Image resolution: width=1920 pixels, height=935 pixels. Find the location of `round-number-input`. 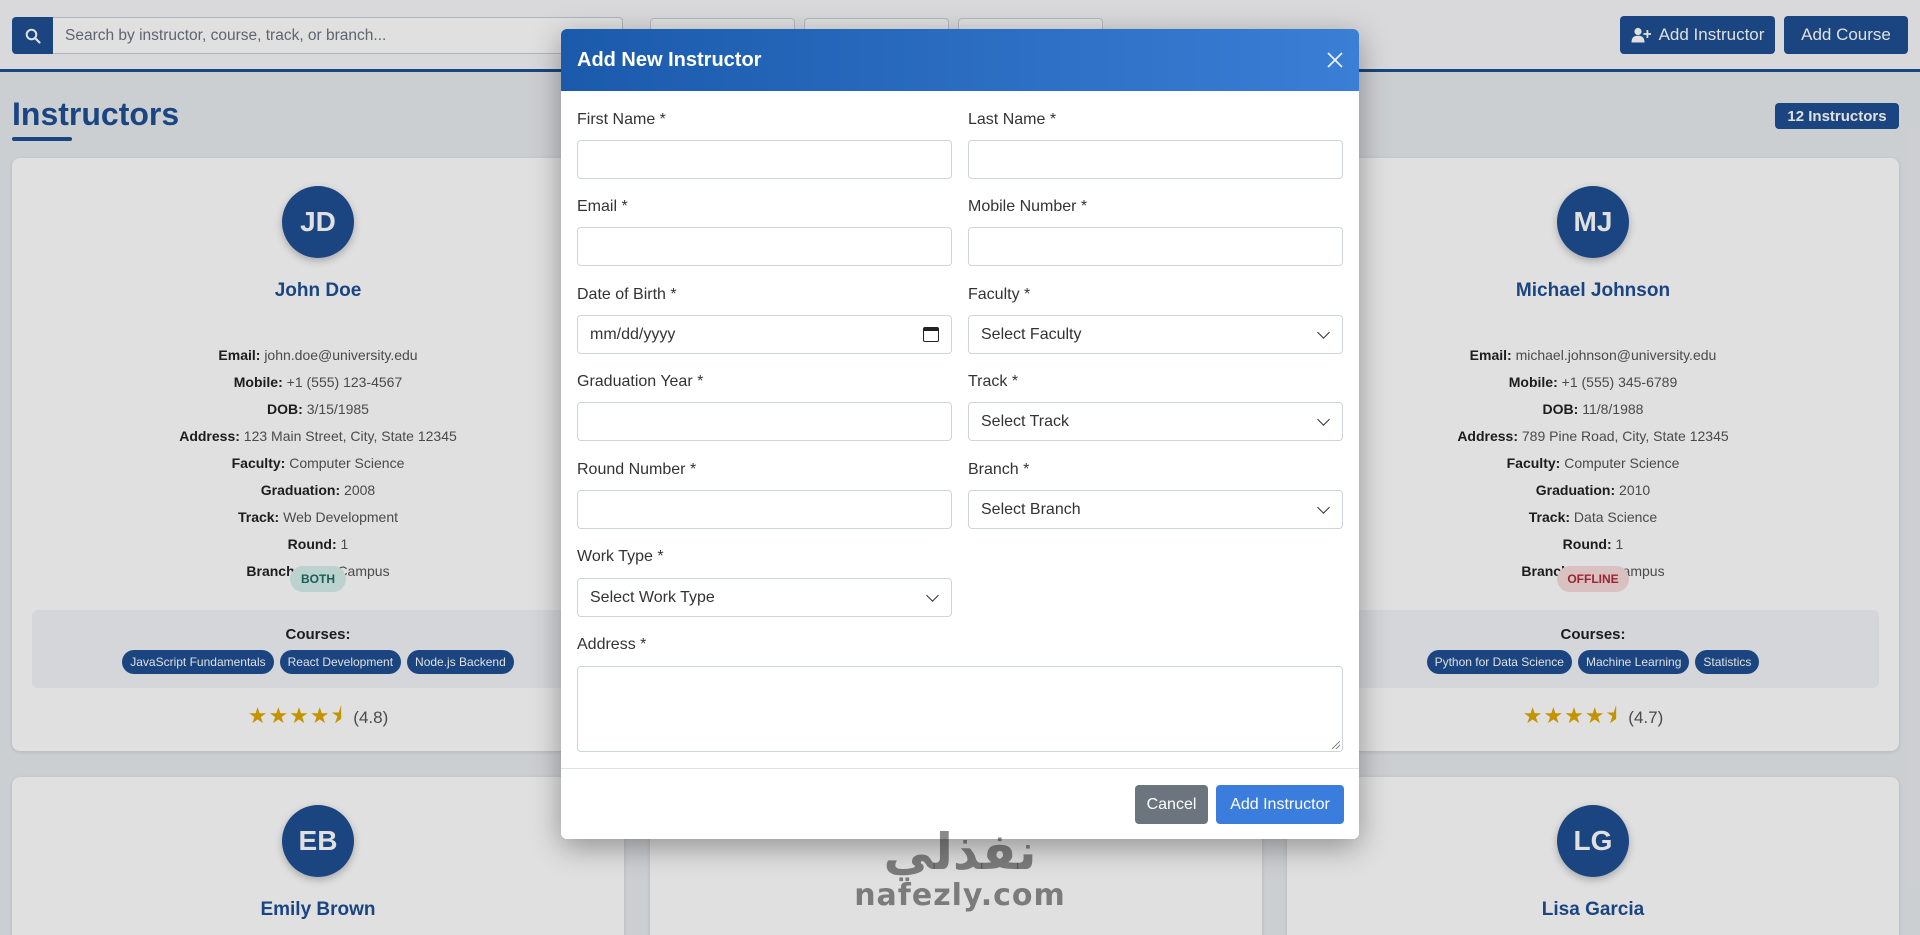

round-number-input is located at coordinates (764, 509).